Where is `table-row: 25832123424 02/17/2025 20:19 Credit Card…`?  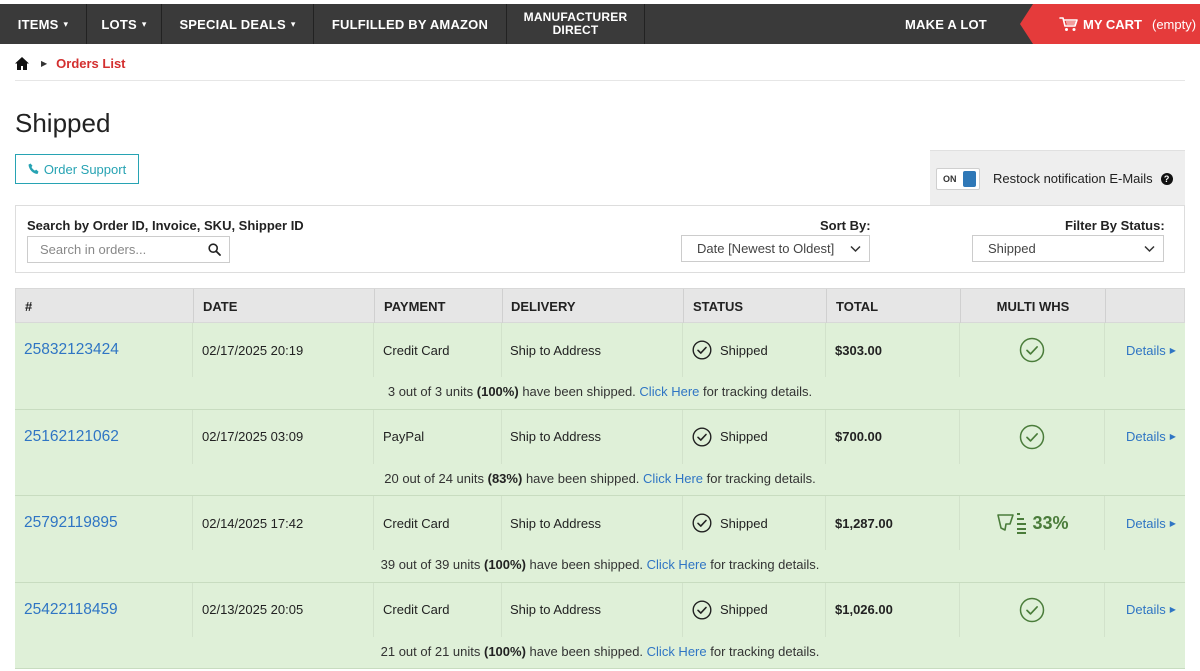 table-row: 25832123424 02/17/2025 20:19 Credit Card… is located at coordinates (600, 366).